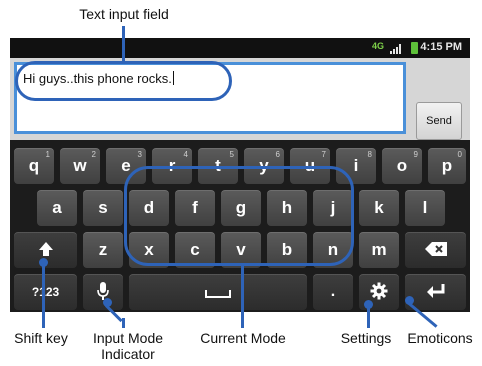 This screenshot has width=482, height=366. I want to click on settings-pointer-line, so click(368, 317).